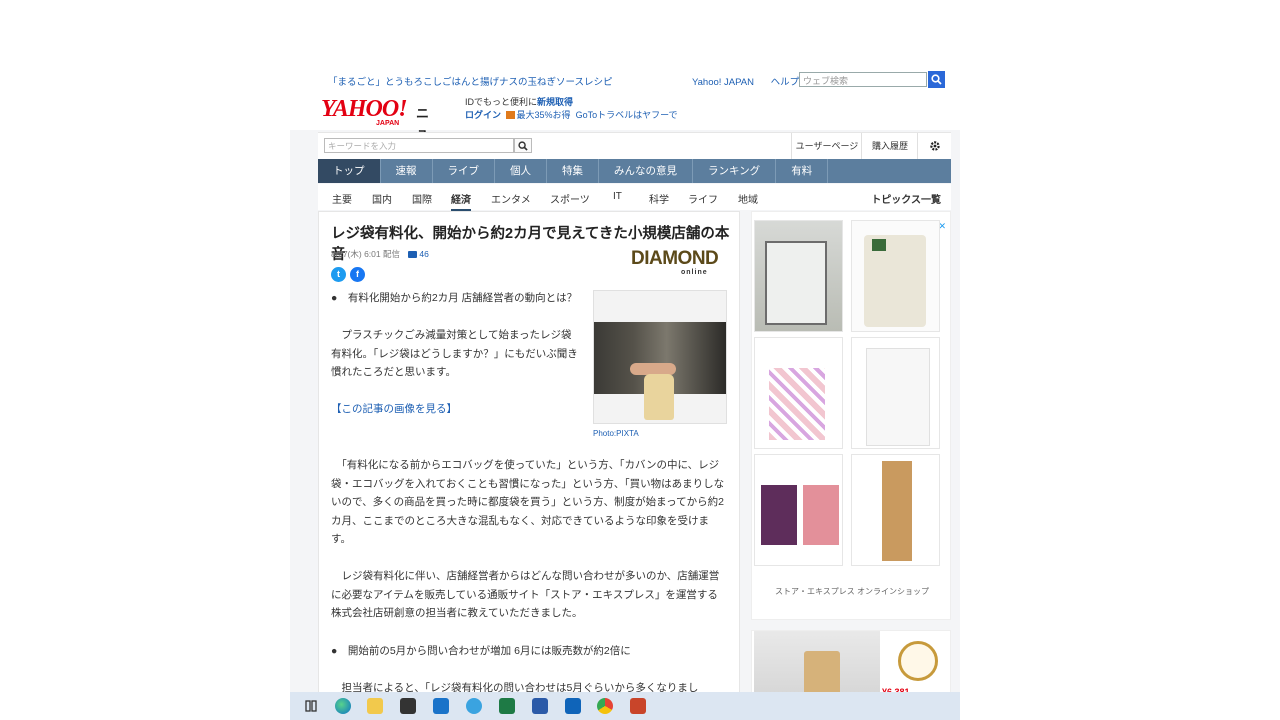 The image size is (1280, 720). Describe the element at coordinates (375, 137) in the screenshot. I see `yahoo-logo: YAHOO! JAPAN ニュース` at that location.